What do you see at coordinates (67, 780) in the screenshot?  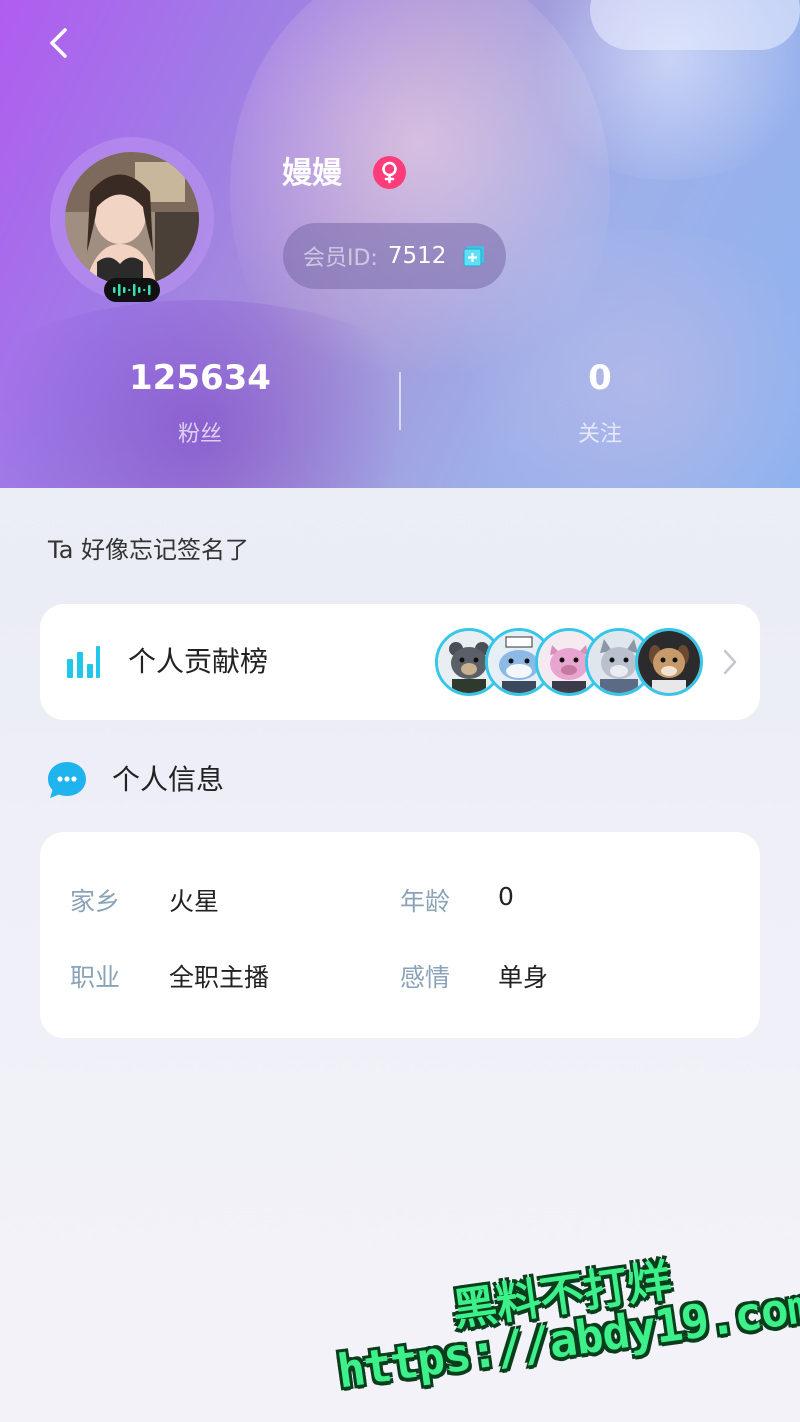 I see `chat-bubble-icon` at bounding box center [67, 780].